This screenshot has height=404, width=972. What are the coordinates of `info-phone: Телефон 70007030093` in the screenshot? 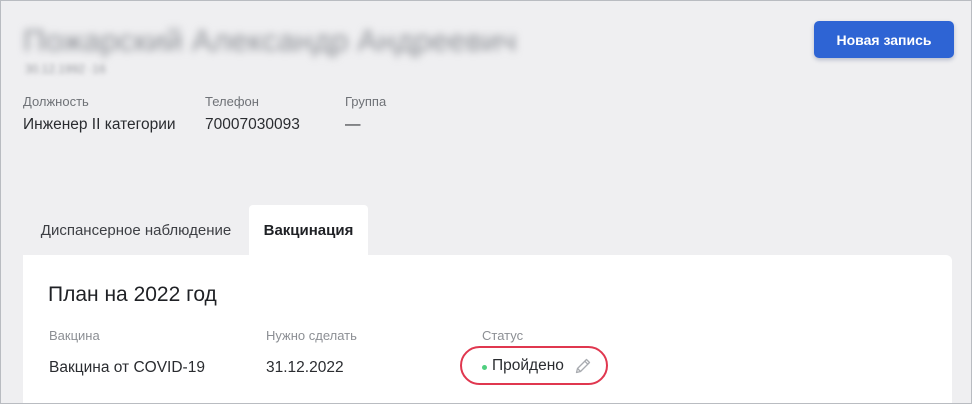 It's located at (252, 114).